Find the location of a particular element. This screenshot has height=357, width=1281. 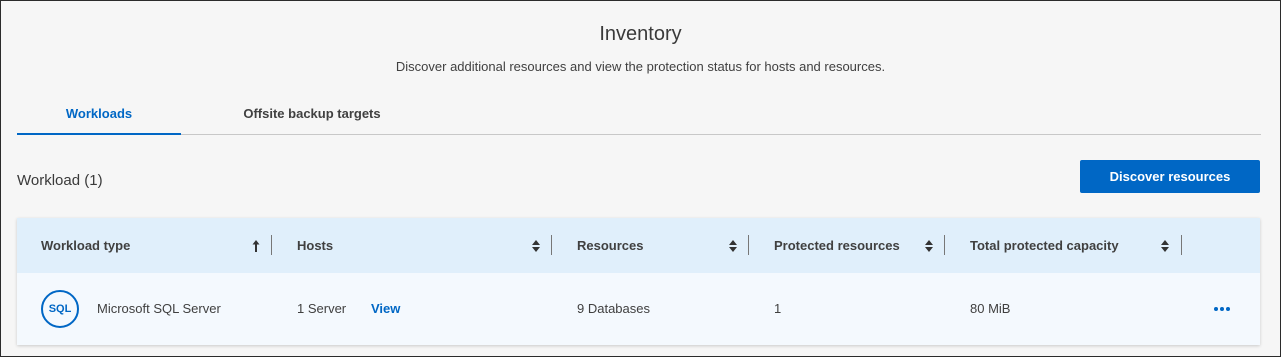

cell-resources: 9 Databases is located at coordinates (613, 308).